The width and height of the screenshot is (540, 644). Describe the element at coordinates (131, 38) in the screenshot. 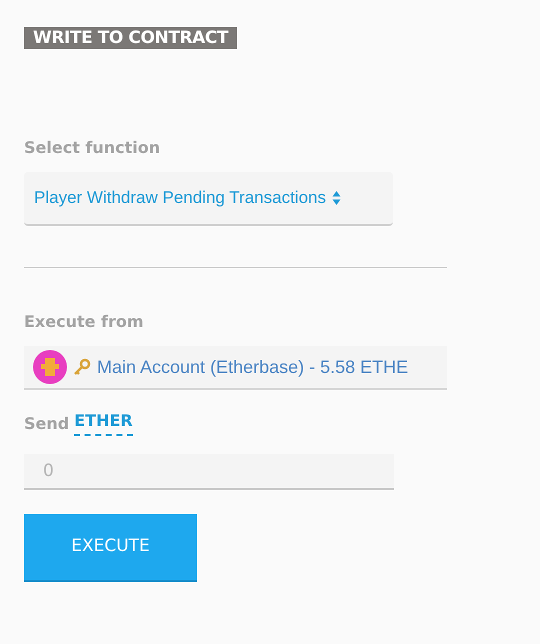

I see `section-title: WRITE TO CONTRACT` at that location.